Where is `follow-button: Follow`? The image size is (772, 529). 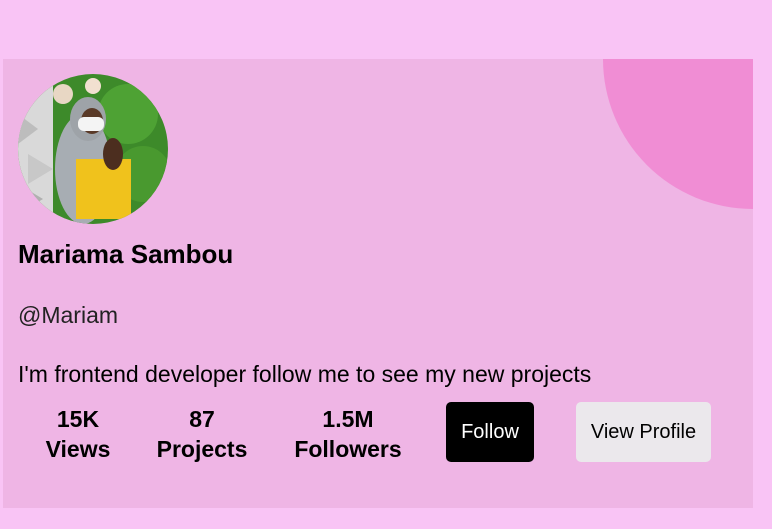 follow-button: Follow is located at coordinates (490, 432).